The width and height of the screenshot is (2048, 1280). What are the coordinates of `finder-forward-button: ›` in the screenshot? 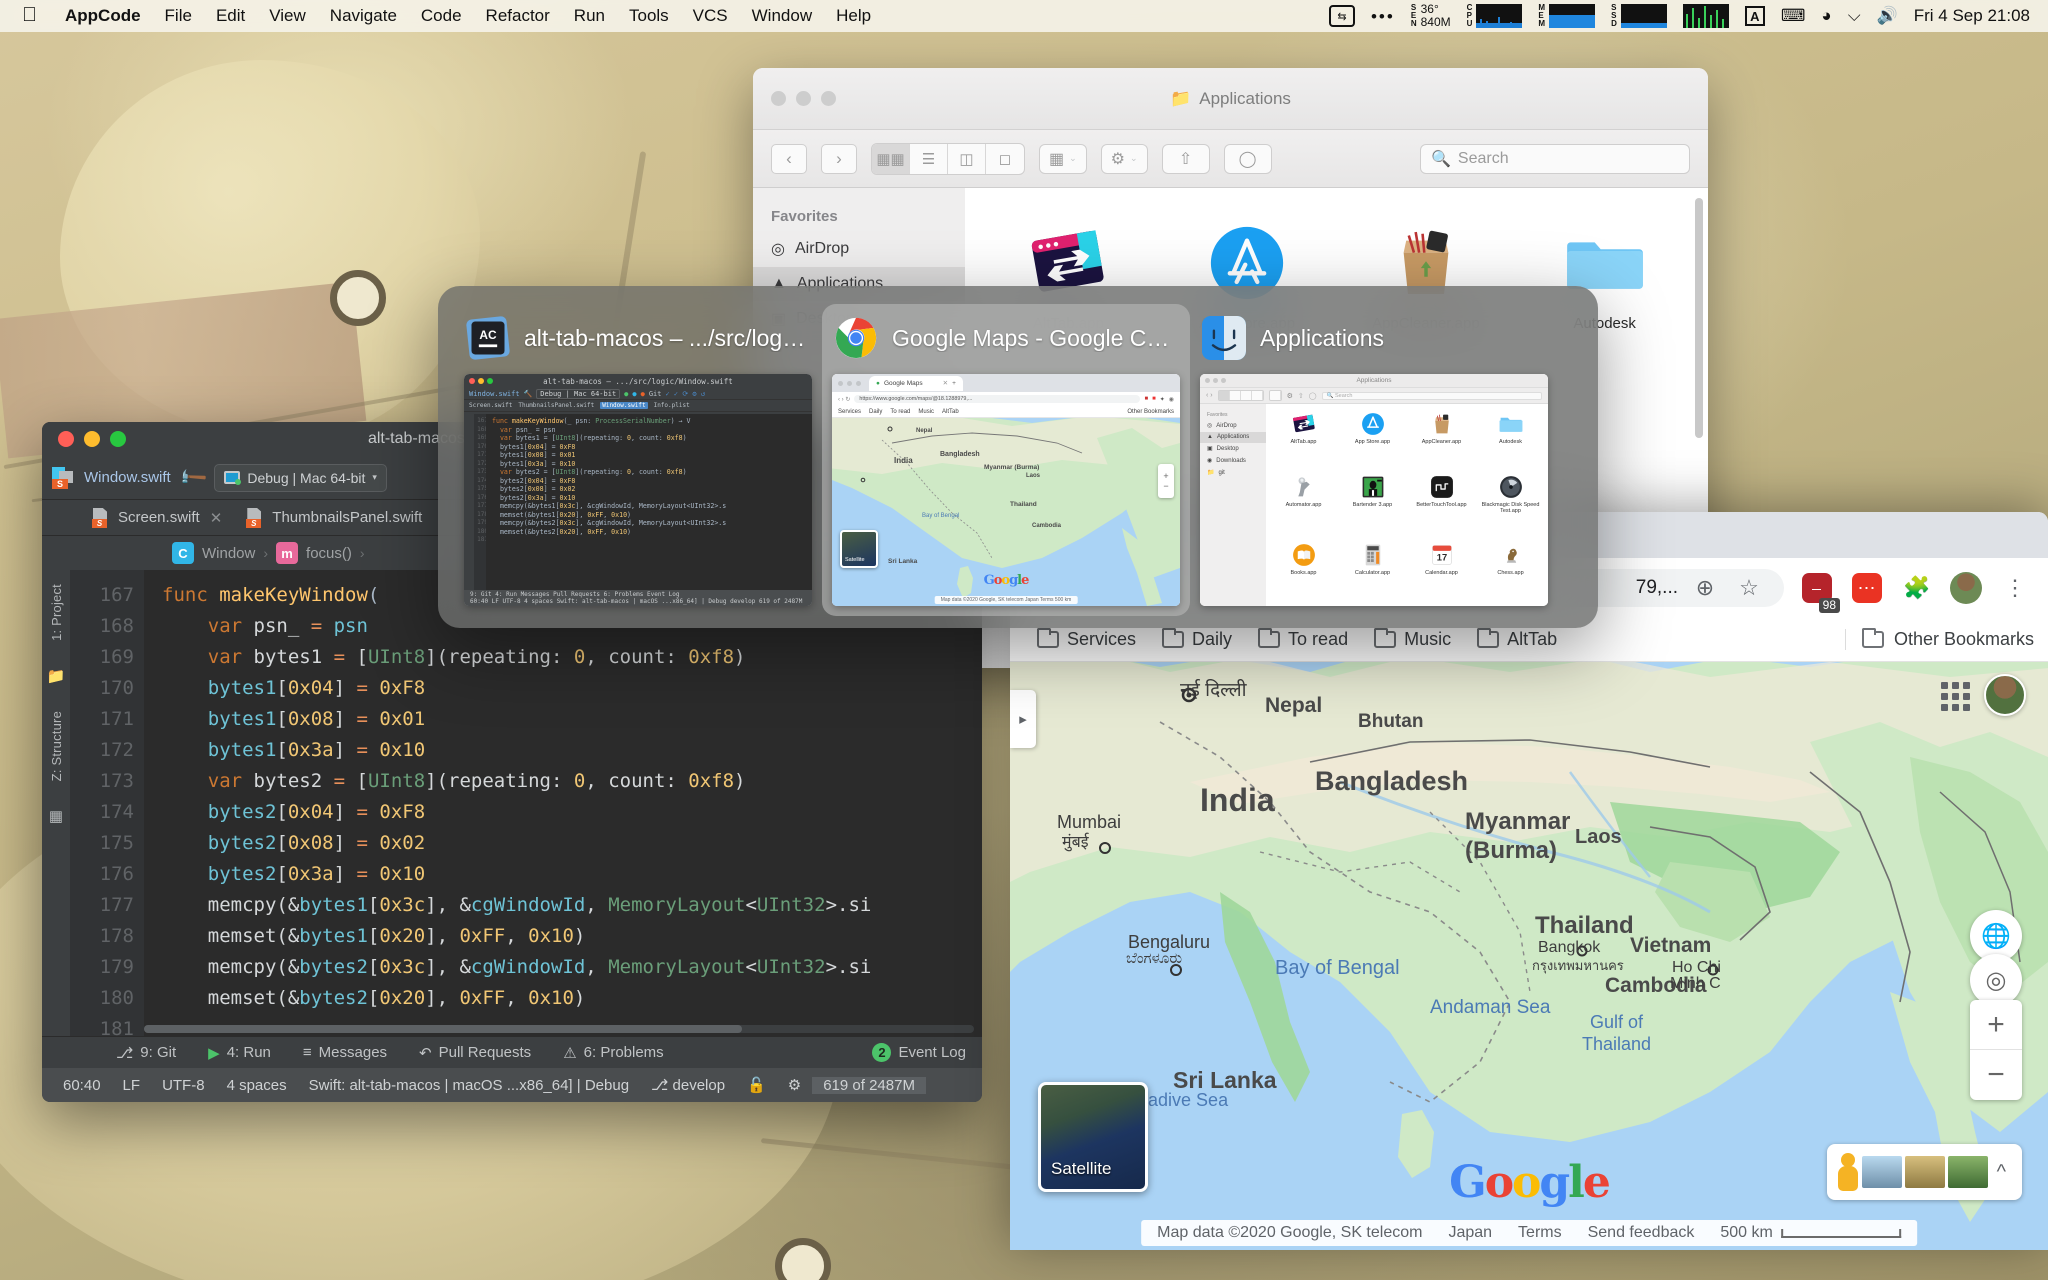 It's located at (839, 158).